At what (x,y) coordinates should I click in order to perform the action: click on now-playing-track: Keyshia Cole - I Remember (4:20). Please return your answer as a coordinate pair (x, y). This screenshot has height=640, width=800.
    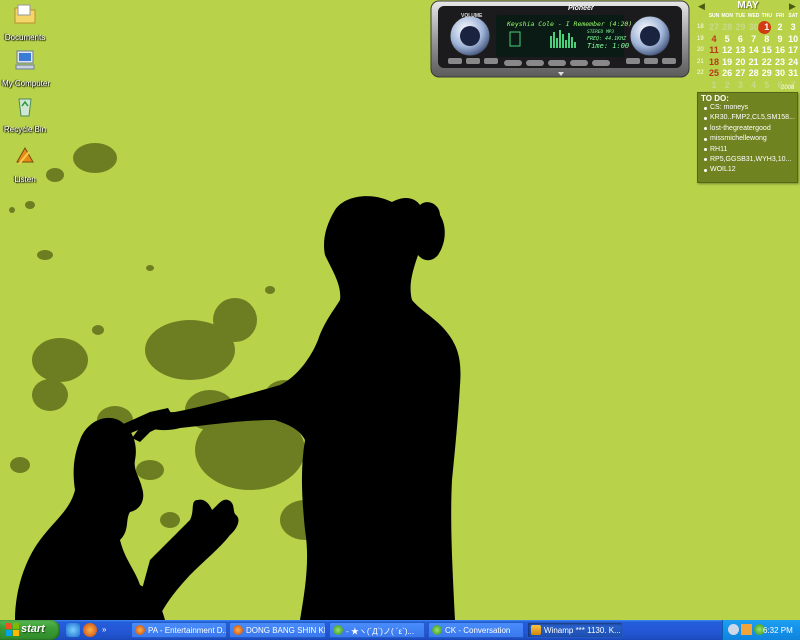
    Looking at the image, I should click on (570, 24).